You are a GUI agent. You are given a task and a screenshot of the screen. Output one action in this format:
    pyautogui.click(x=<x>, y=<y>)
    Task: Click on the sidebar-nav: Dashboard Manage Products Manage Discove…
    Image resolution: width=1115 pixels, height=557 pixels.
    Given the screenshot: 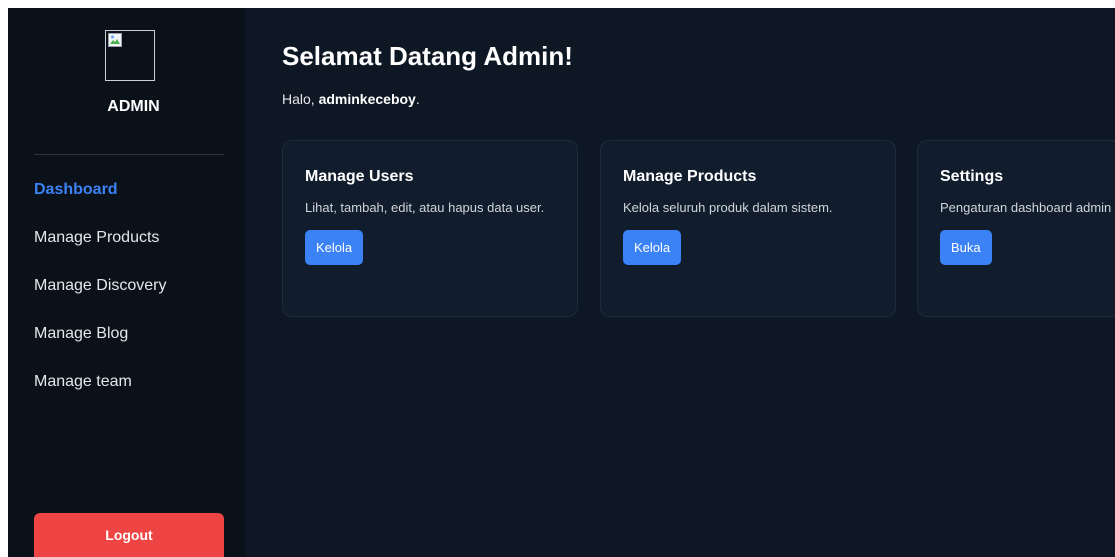 What is the action you would take?
    pyautogui.click(x=100, y=298)
    